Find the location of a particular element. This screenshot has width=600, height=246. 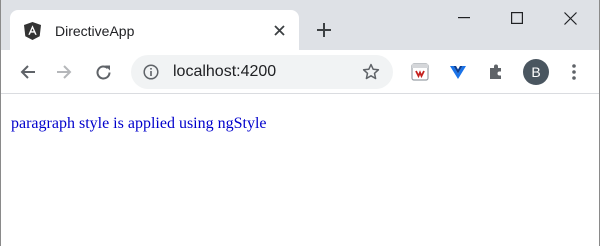

maximize-button is located at coordinates (517, 18).